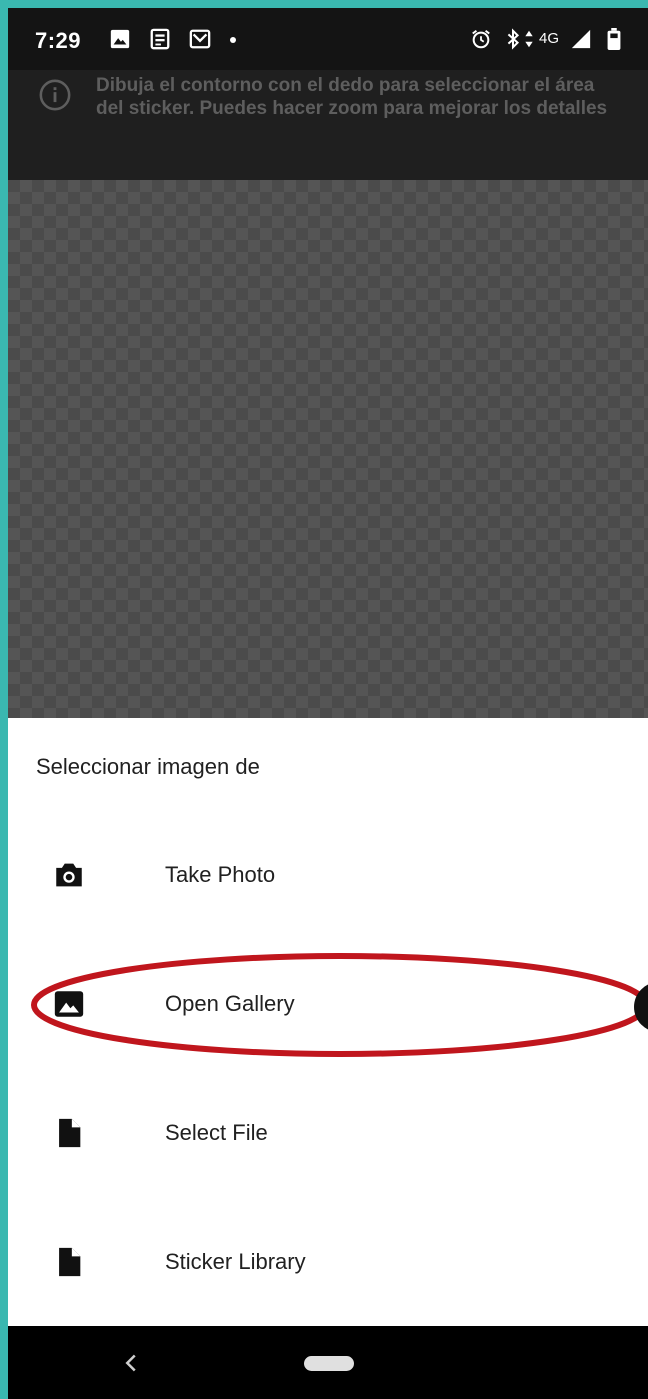  What do you see at coordinates (614, 39) in the screenshot?
I see `battery-icon` at bounding box center [614, 39].